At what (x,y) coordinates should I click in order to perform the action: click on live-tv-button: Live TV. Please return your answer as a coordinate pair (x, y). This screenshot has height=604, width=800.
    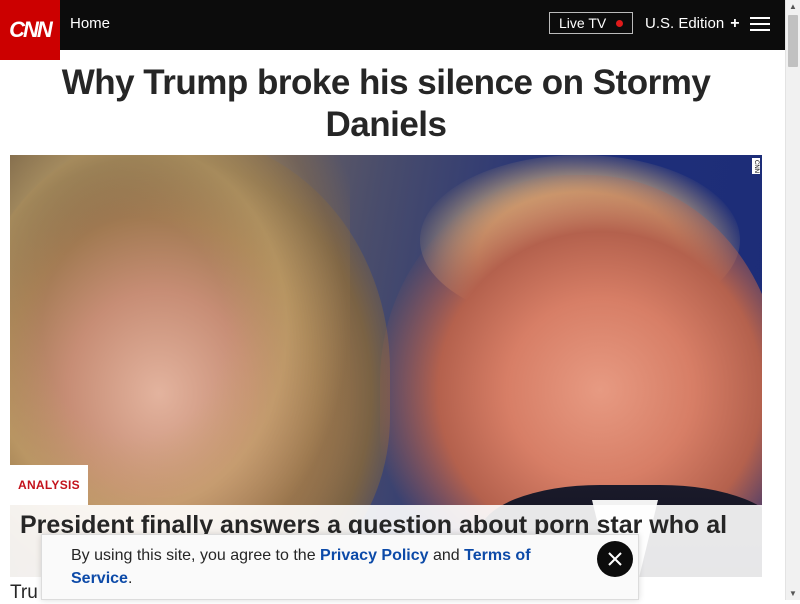
    Looking at the image, I should click on (591, 23).